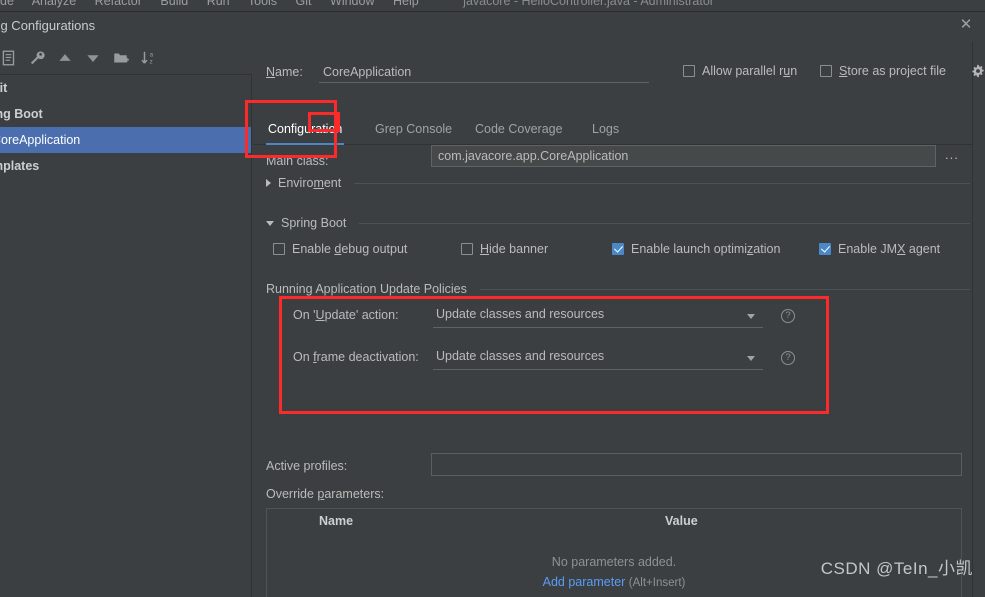 The width and height of the screenshot is (985, 597). I want to click on configurations-toolbar: a z, so click(126, 58).